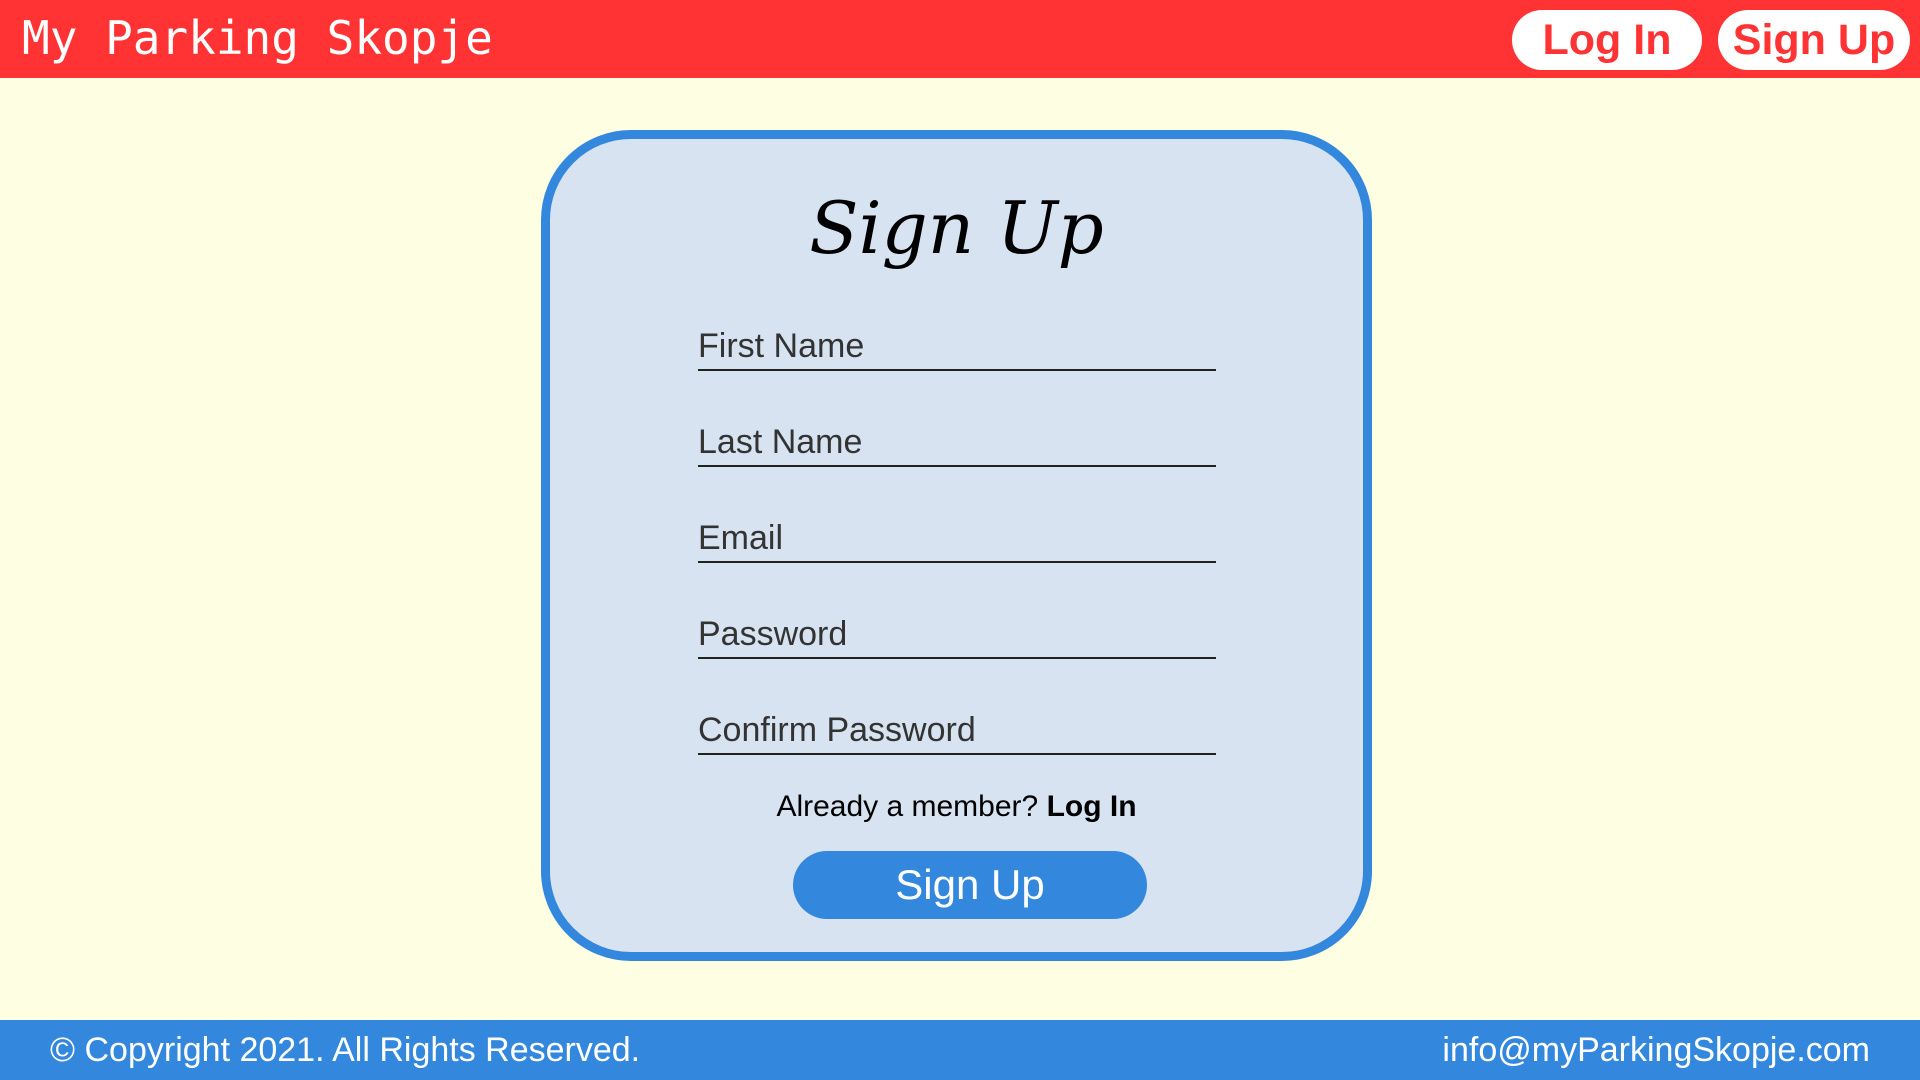 Image resolution: width=1920 pixels, height=1080 pixels. Describe the element at coordinates (781, 346) in the screenshot. I see `first-name-label: First Name` at that location.